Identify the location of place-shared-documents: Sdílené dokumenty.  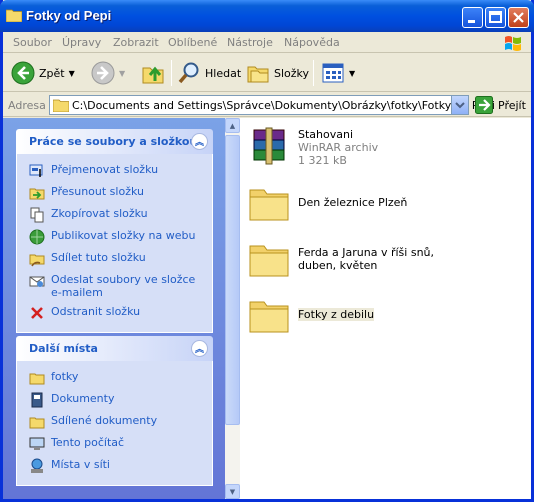
(114, 422).